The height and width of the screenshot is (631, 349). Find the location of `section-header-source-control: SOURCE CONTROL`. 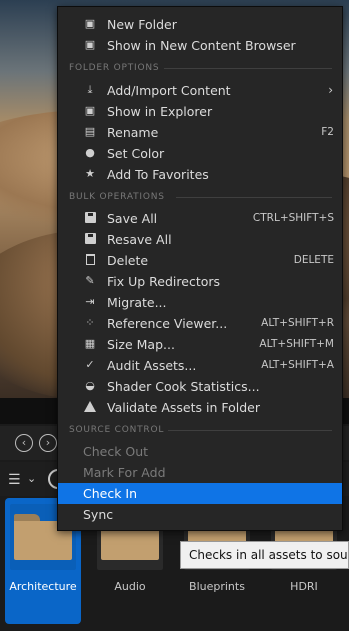

section-header-source-control: SOURCE CONTROL is located at coordinates (117, 430).